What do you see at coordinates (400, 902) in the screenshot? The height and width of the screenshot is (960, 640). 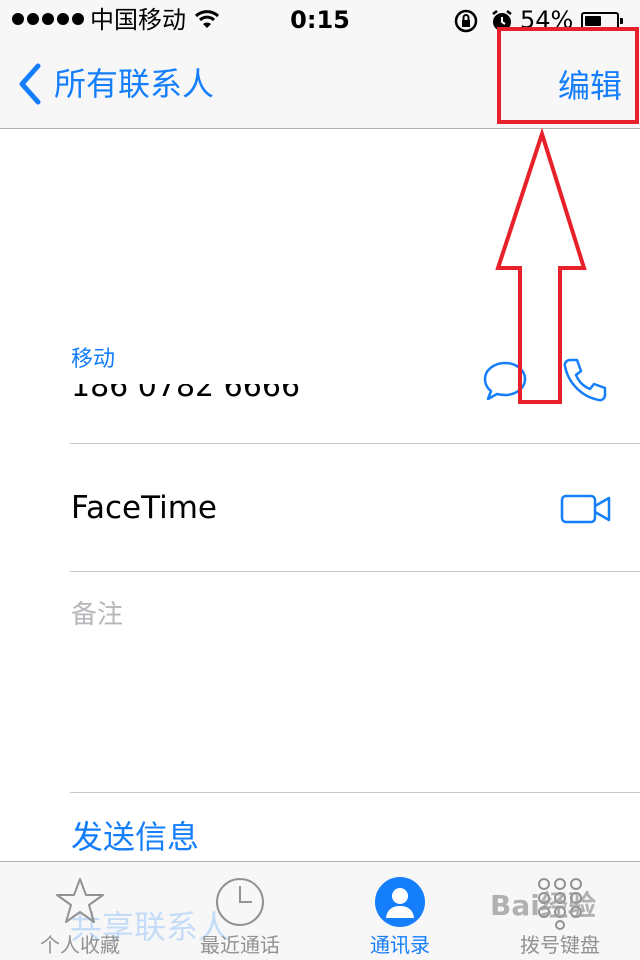 I see `contacts-icon` at bounding box center [400, 902].